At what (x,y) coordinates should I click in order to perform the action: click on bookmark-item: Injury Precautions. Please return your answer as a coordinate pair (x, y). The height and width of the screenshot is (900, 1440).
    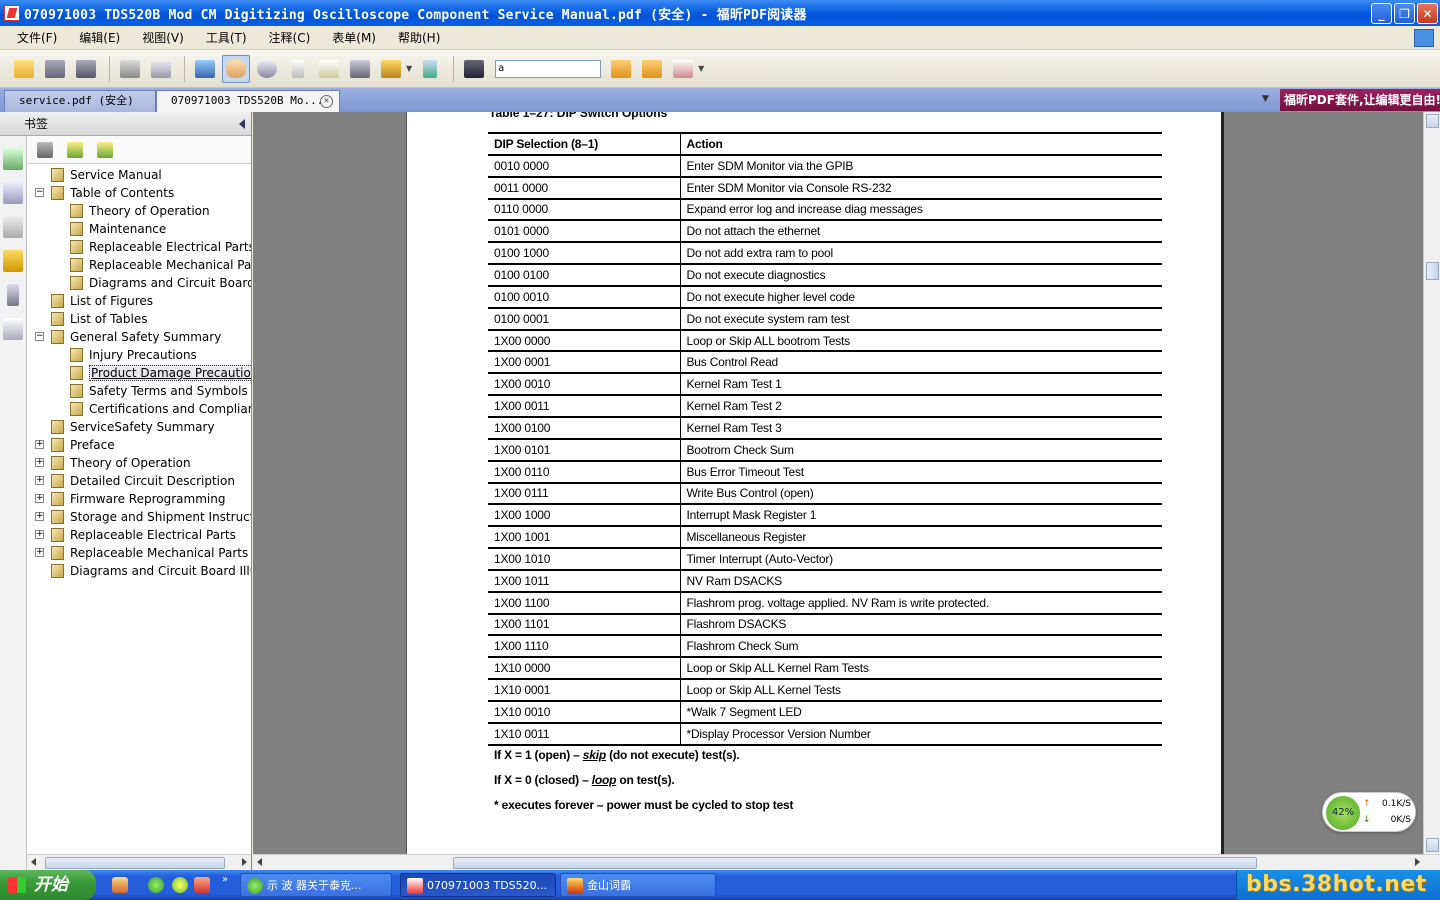
    Looking at the image, I should click on (133, 355).